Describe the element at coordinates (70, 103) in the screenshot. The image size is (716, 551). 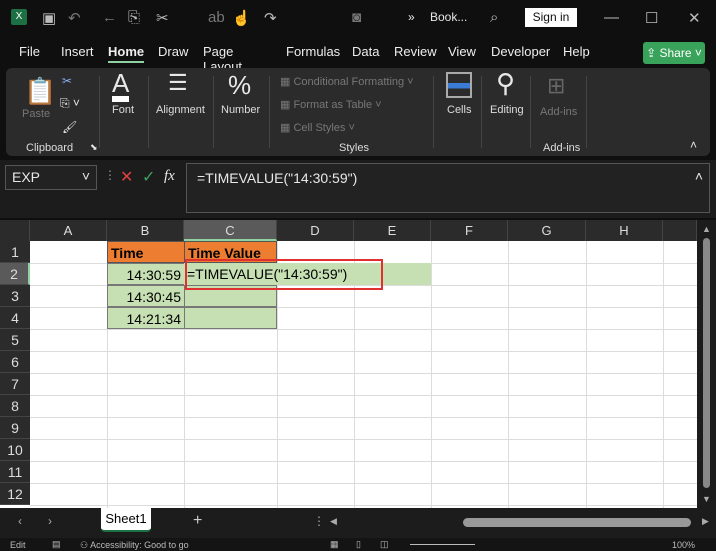
I see `copy-icon: ⎘ ˅` at that location.